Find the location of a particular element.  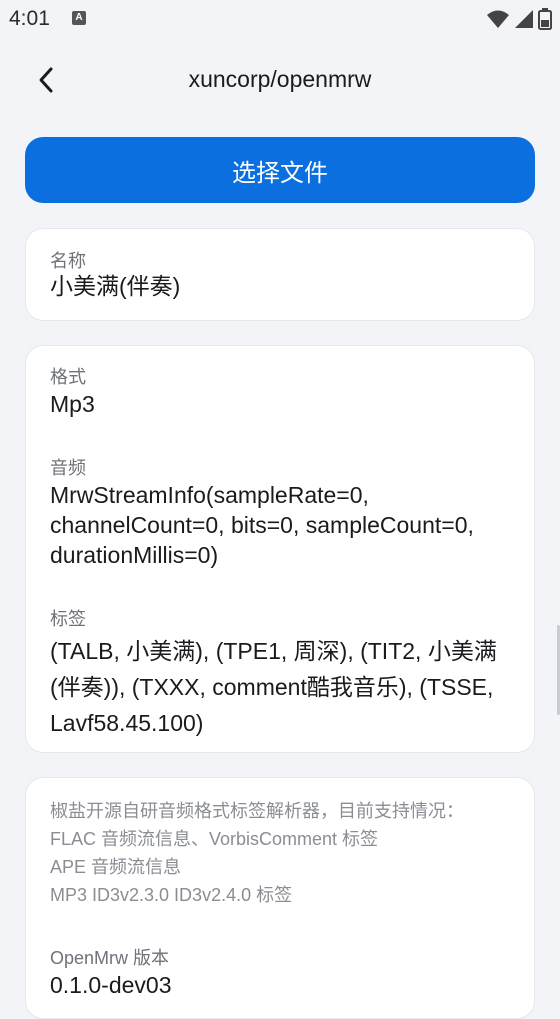

status-time: 4:01 is located at coordinates (29, 18).